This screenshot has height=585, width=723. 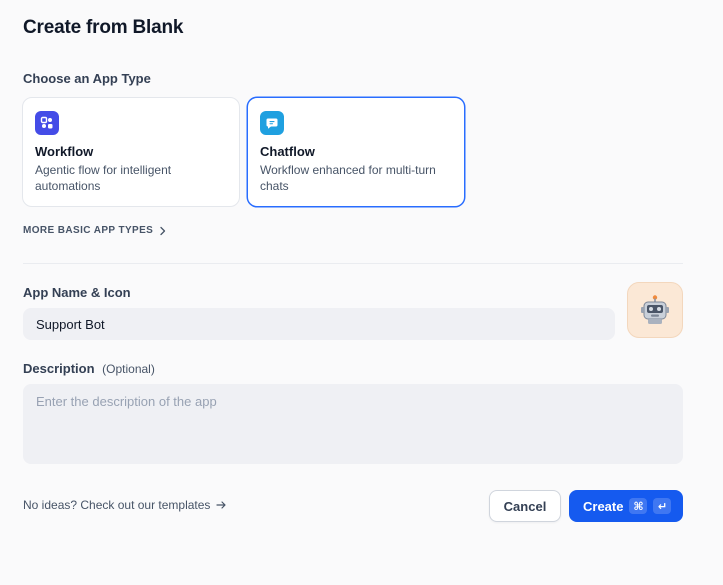 I want to click on optional-hint: (Optional), so click(x=128, y=369).